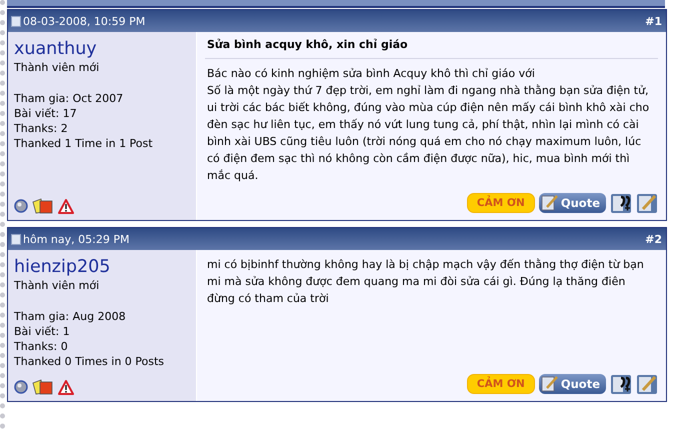  I want to click on user-stat: Tham gia: Oct 2007, so click(69, 98).